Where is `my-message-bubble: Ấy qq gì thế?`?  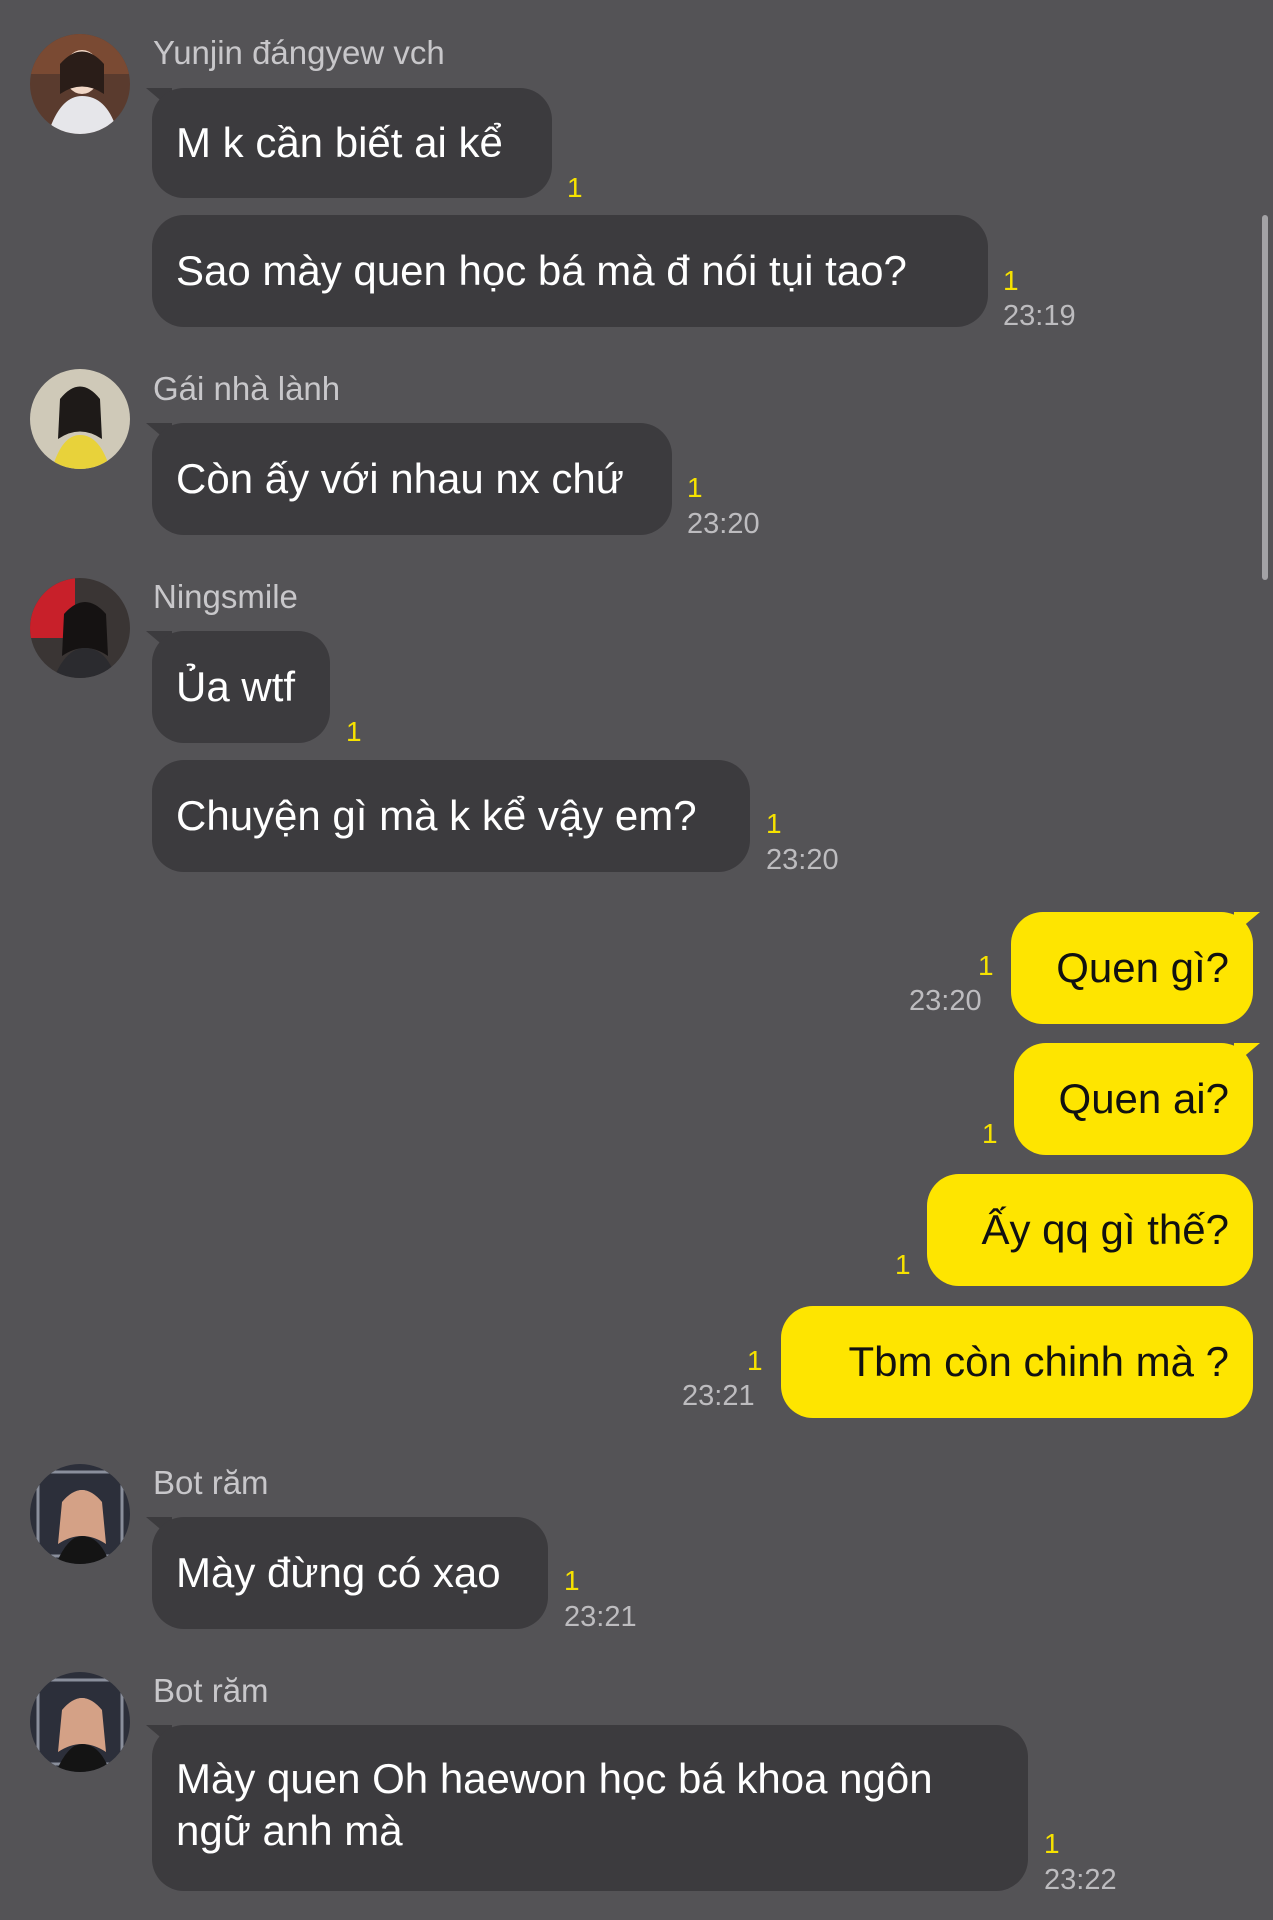 my-message-bubble: Ấy qq gì thế? is located at coordinates (1090, 1230).